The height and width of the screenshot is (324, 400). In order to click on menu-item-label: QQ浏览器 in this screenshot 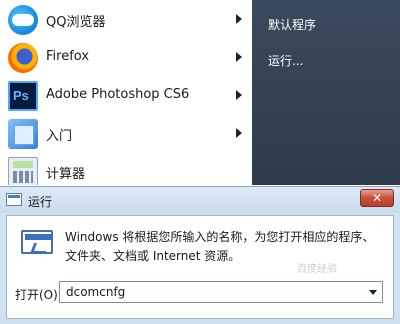, I will do `click(76, 22)`.